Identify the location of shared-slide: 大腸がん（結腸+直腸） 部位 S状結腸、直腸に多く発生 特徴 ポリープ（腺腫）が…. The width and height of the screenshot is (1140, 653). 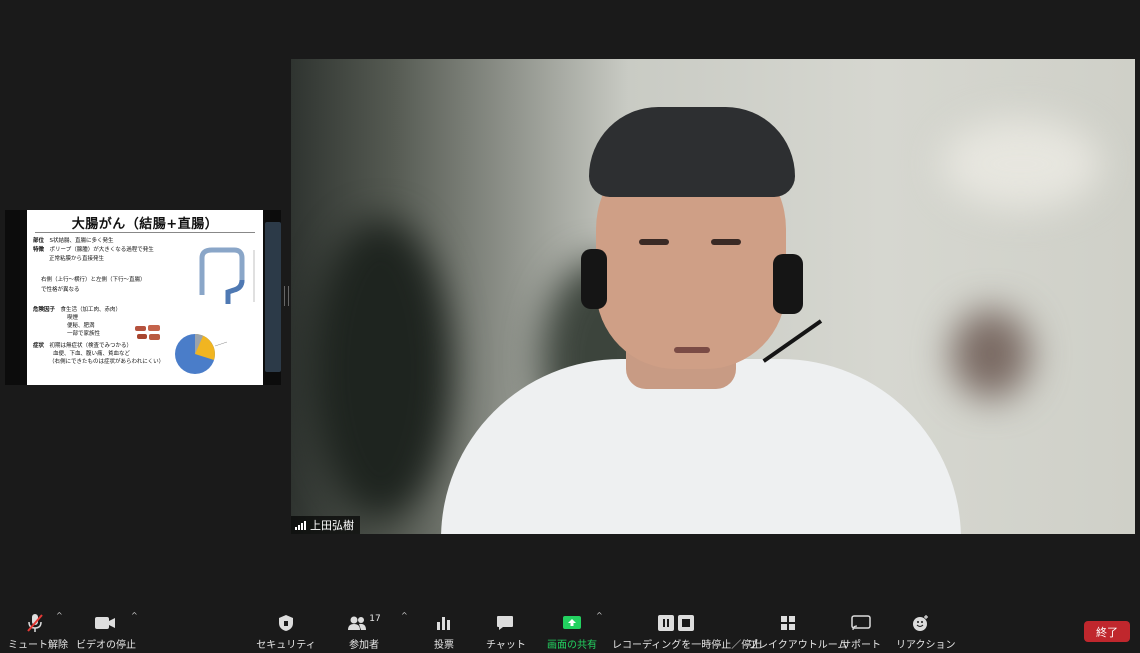
(145, 297).